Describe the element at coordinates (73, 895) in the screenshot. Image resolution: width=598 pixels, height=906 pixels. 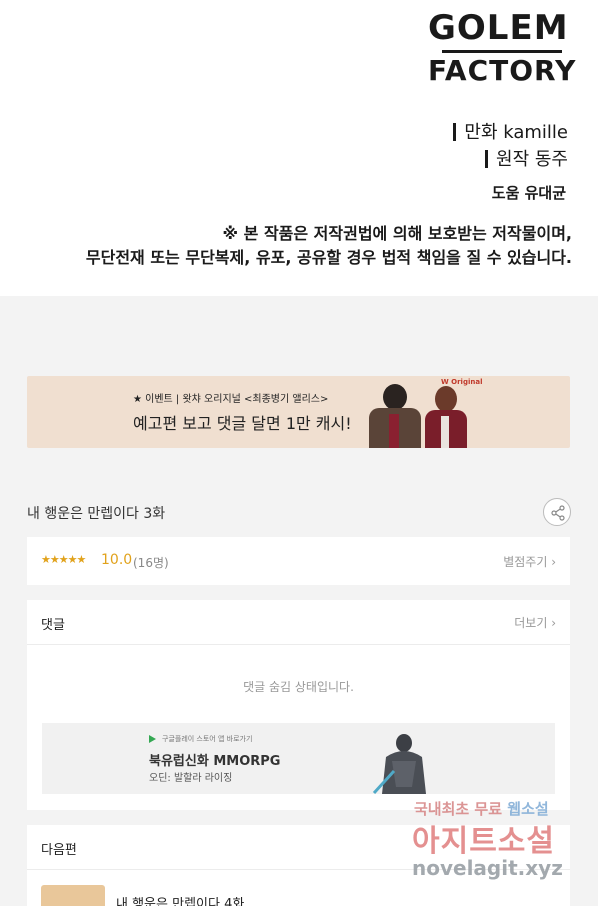
I see `next-episode-thumbnail` at that location.